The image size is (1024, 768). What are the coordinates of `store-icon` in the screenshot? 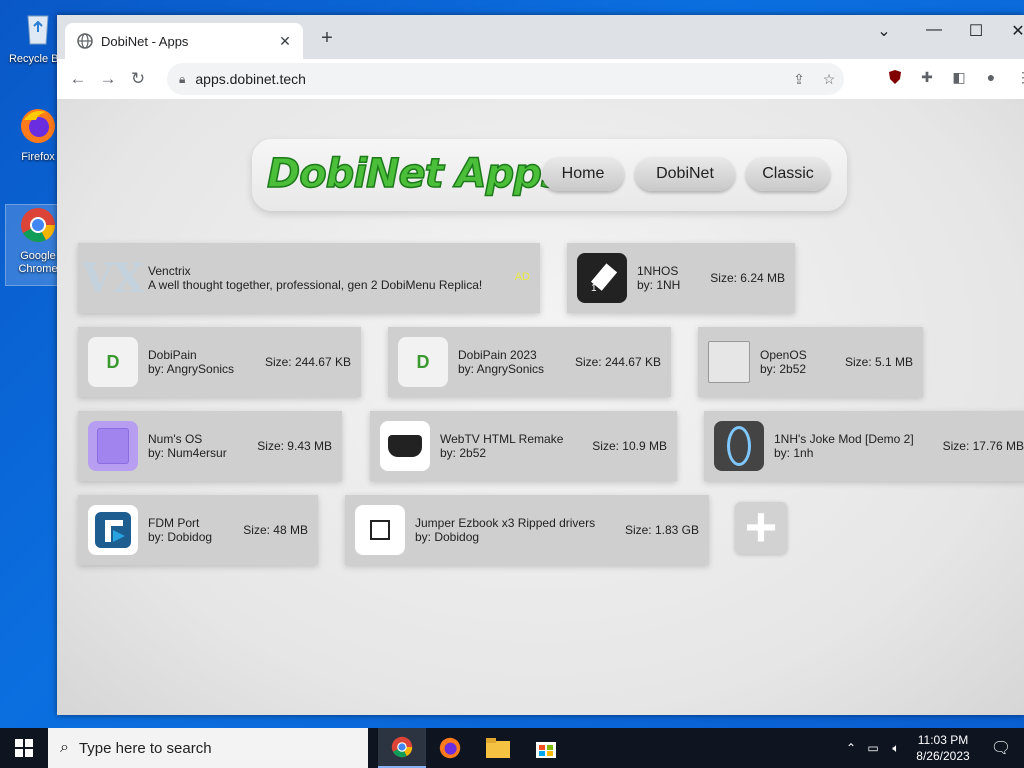 It's located at (546, 750).